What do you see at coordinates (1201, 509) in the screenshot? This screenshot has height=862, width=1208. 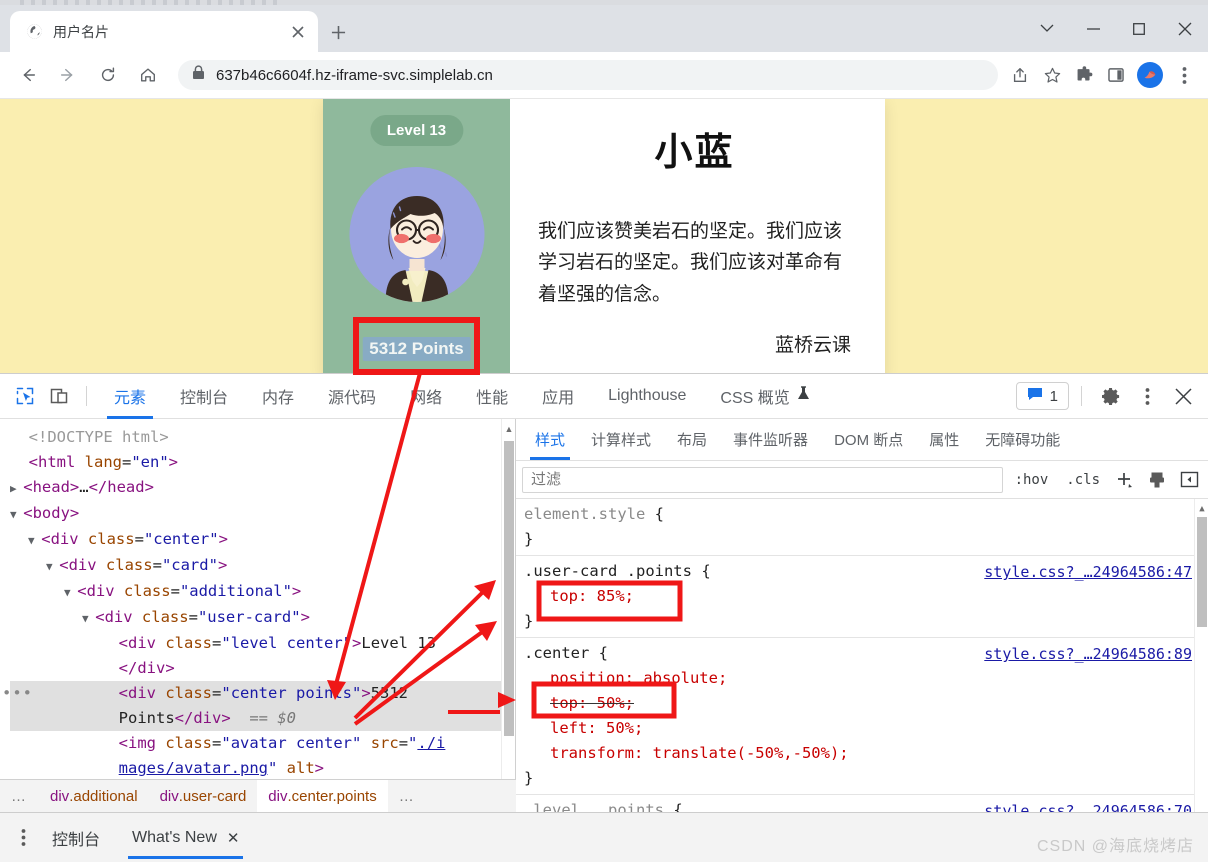 I see `styles-scroll-up-icon: ▲` at bounding box center [1201, 509].